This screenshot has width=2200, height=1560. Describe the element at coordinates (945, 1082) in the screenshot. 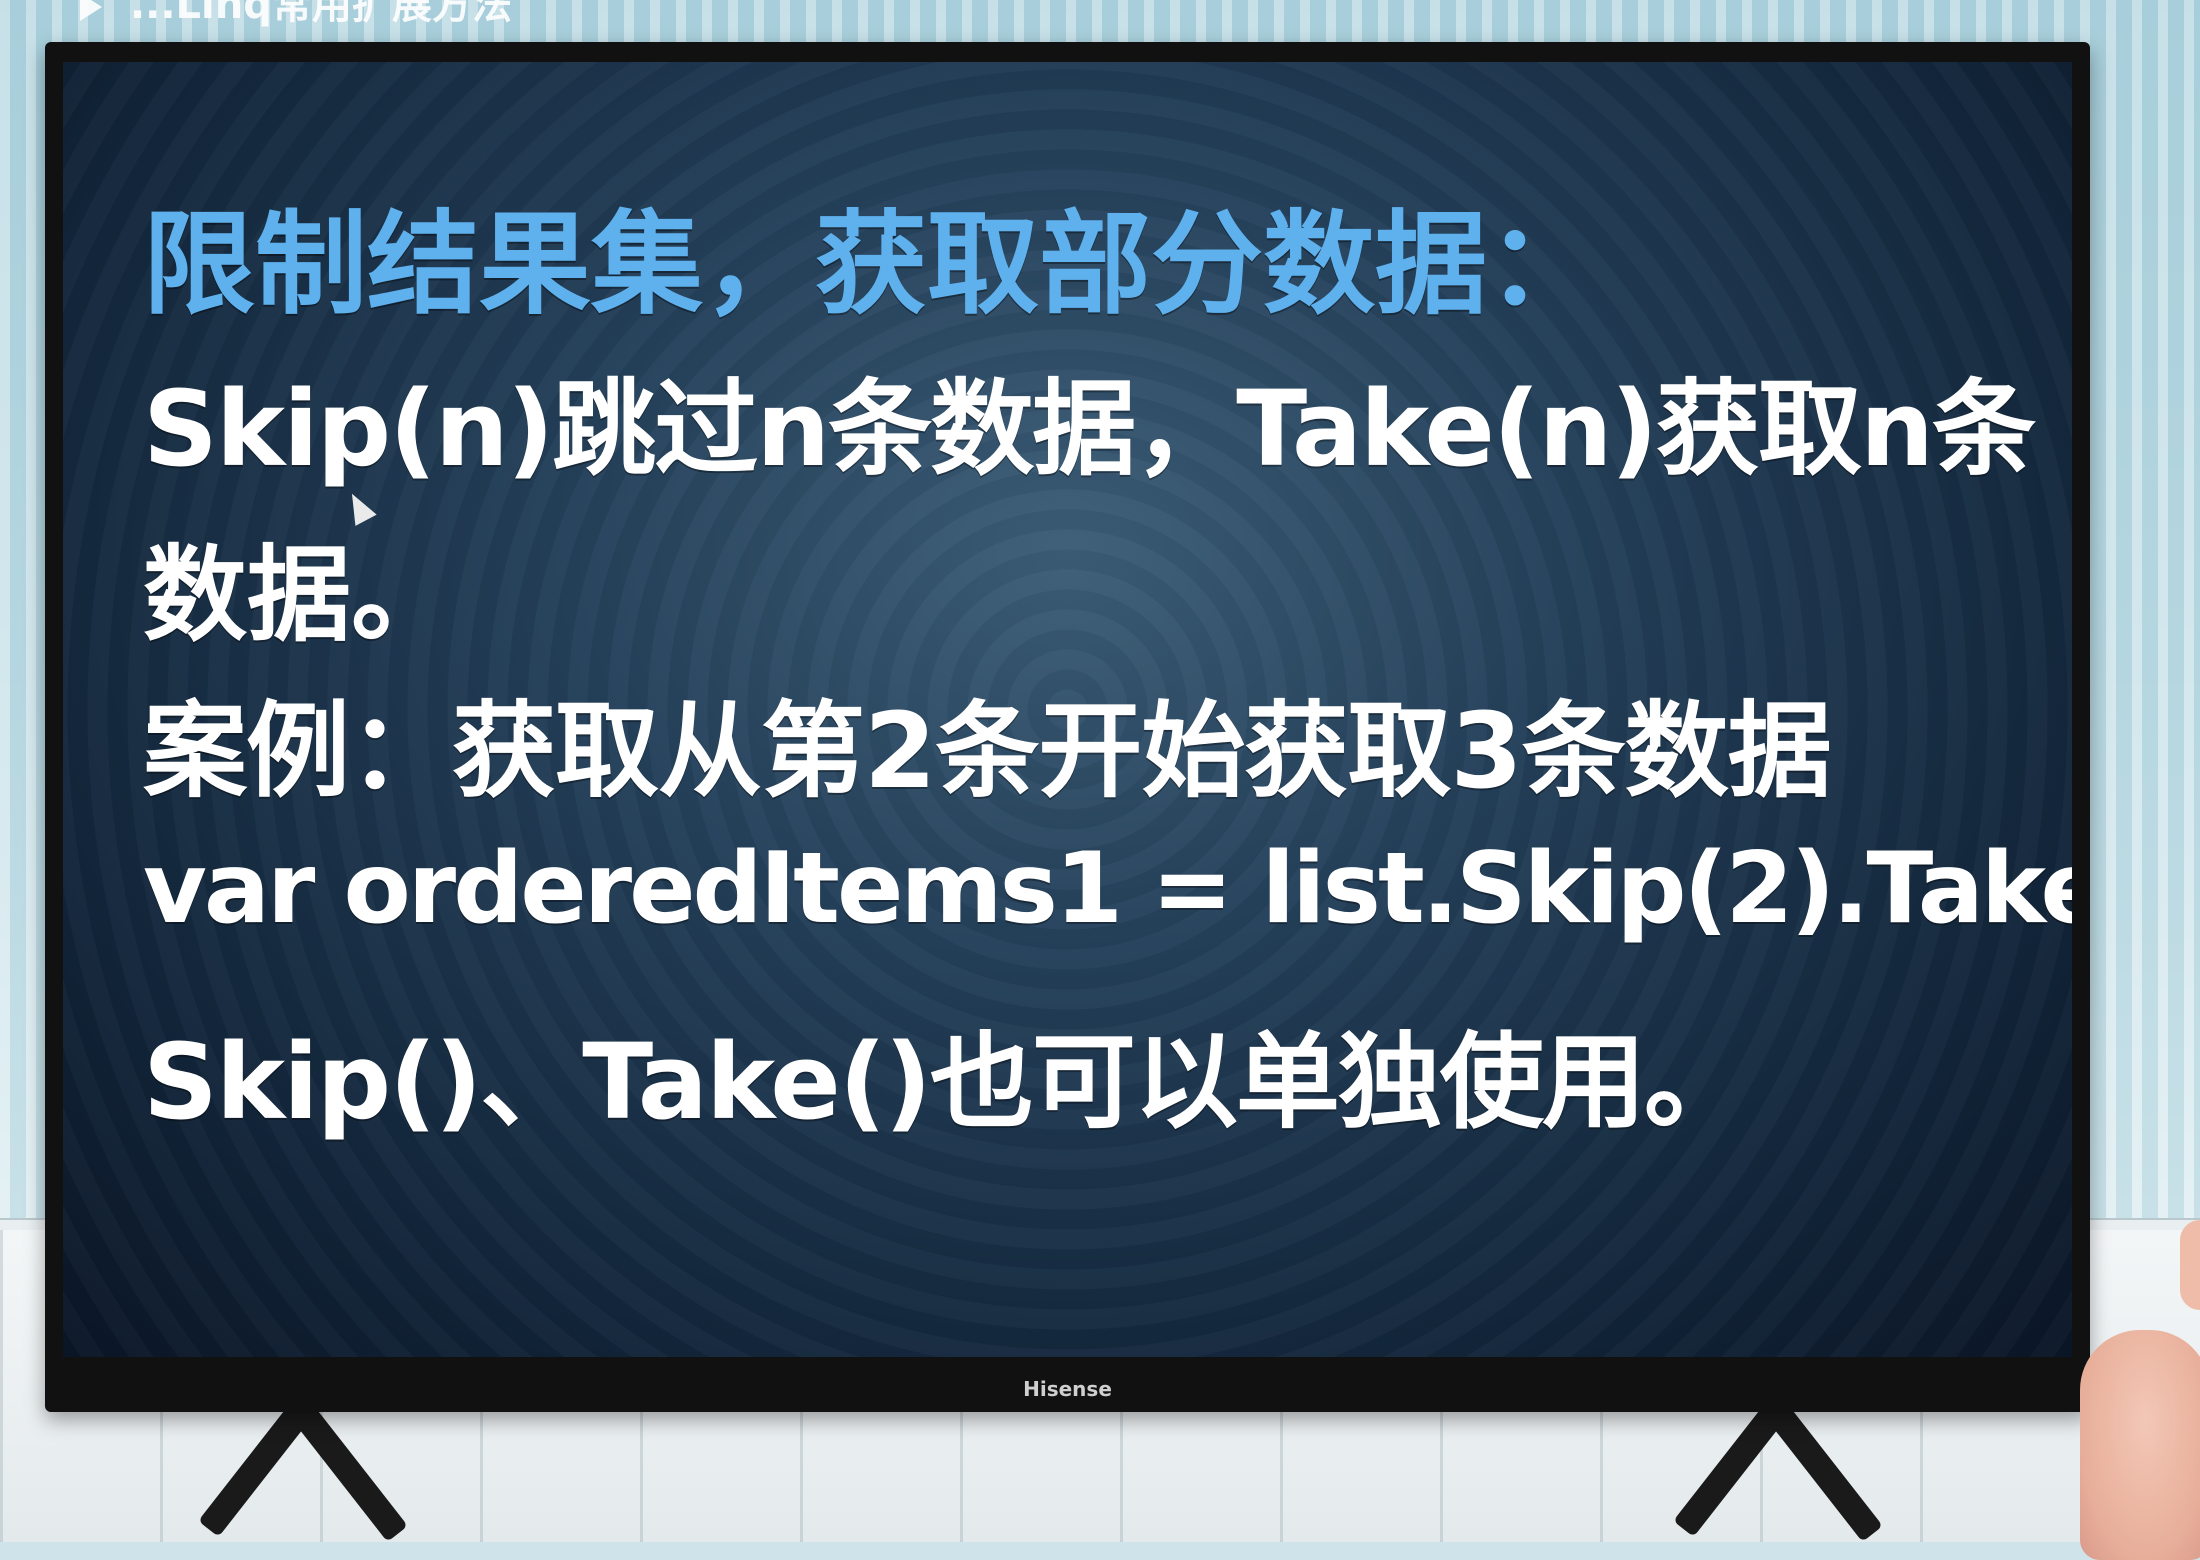

I see `slide-line-note: Skip()、Take()也可以单独使用。` at that location.